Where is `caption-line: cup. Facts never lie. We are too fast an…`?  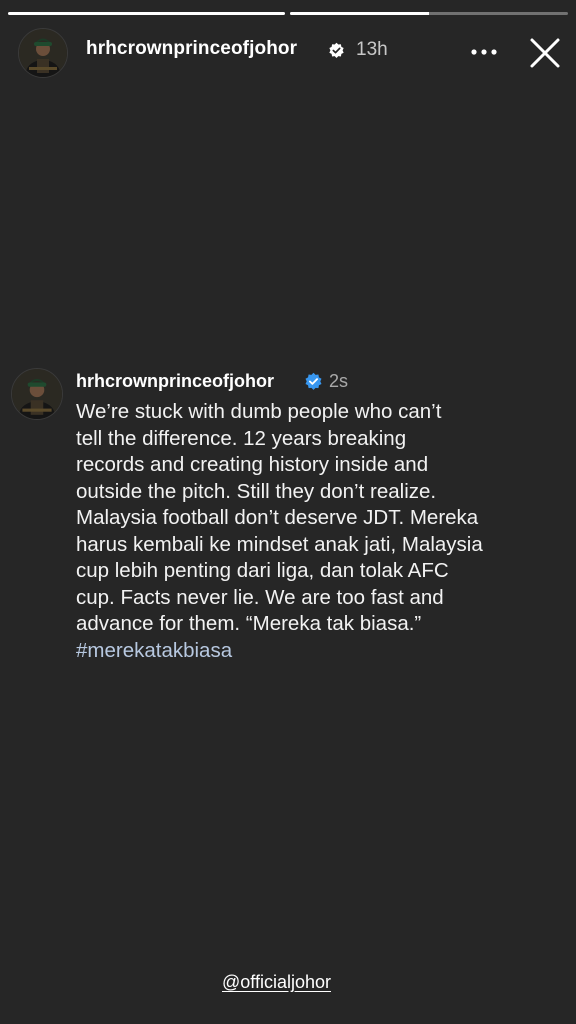 caption-line: cup. Facts never lie. We are too fast an… is located at coordinates (260, 597).